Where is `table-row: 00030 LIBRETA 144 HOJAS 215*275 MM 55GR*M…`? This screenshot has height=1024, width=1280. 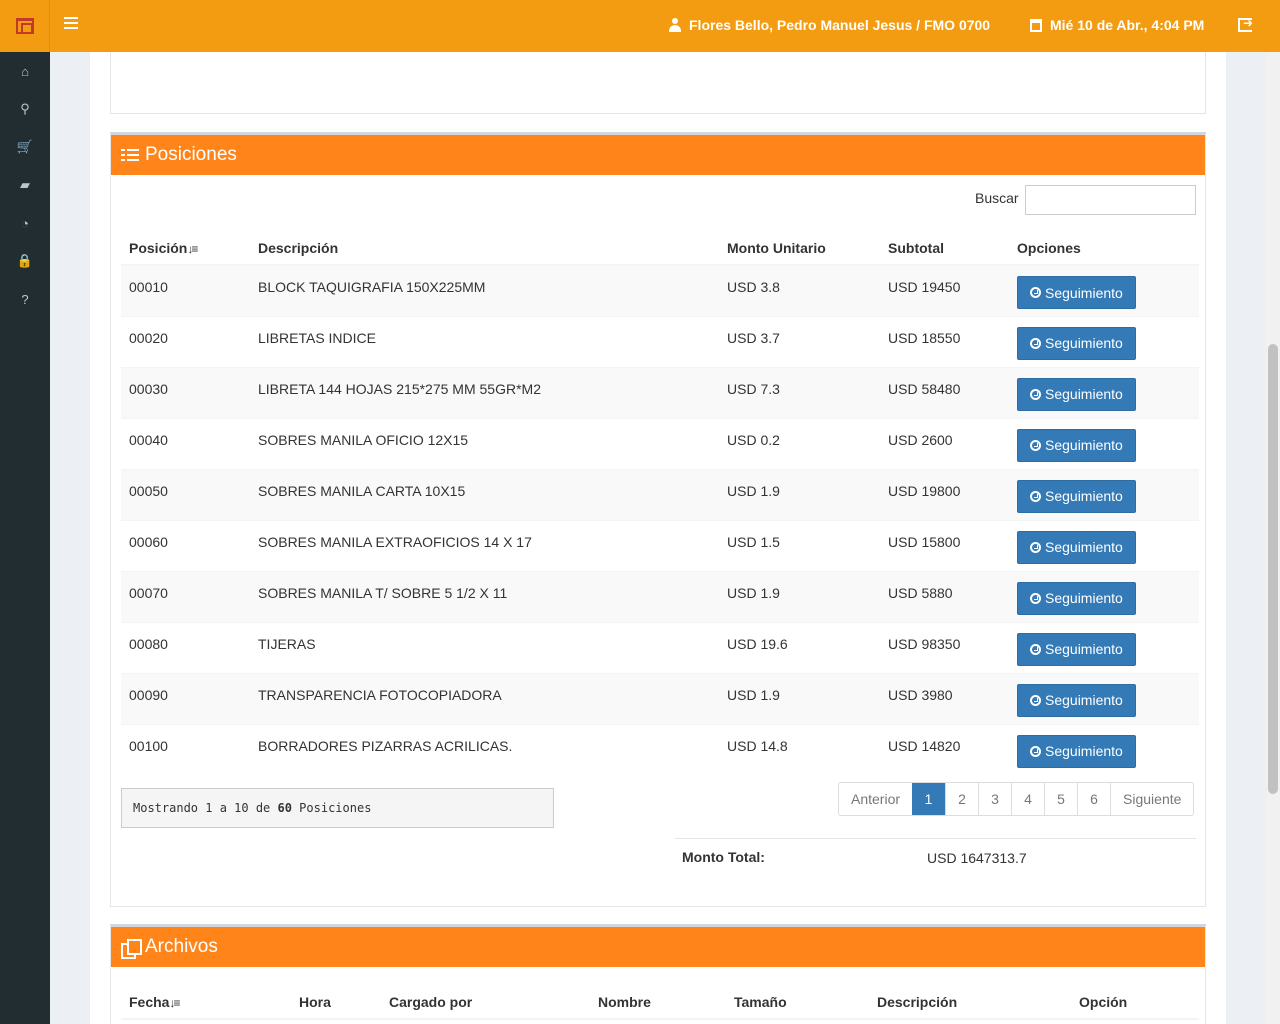
table-row: 00030 LIBRETA 144 HOJAS 215*275 MM 55GR*M… is located at coordinates (660, 392).